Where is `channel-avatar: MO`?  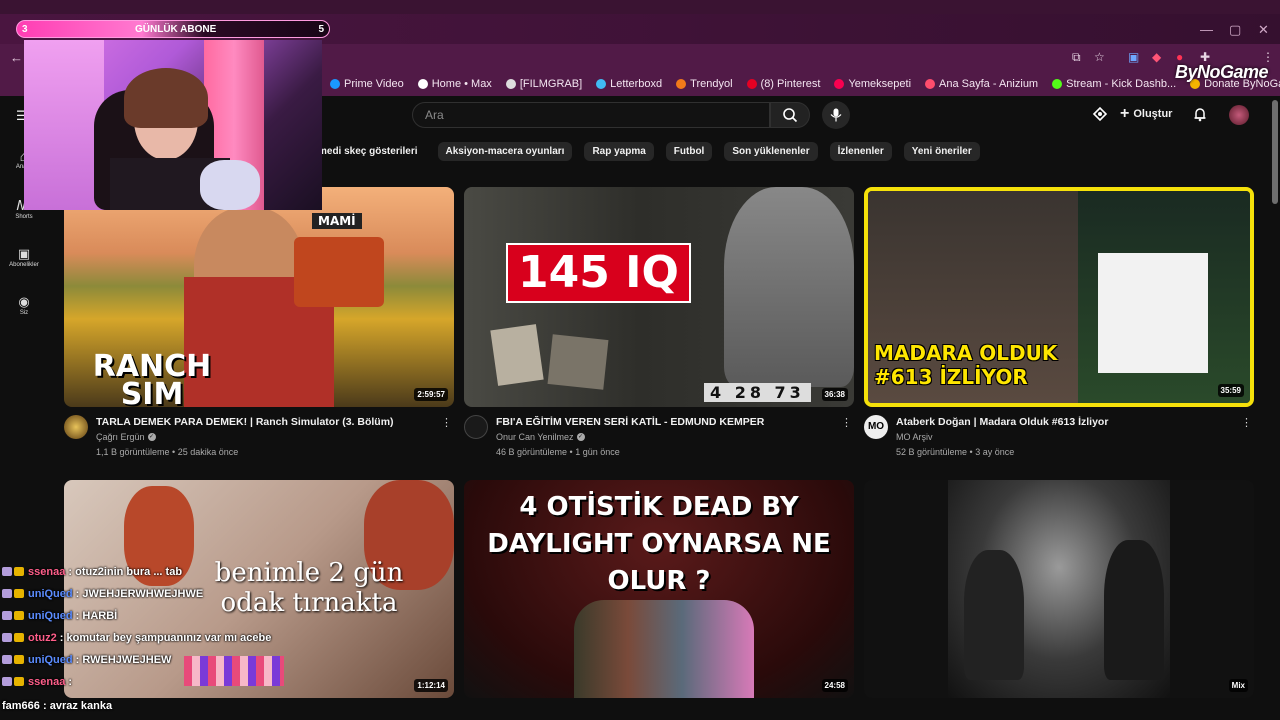
channel-avatar: MO is located at coordinates (876, 427).